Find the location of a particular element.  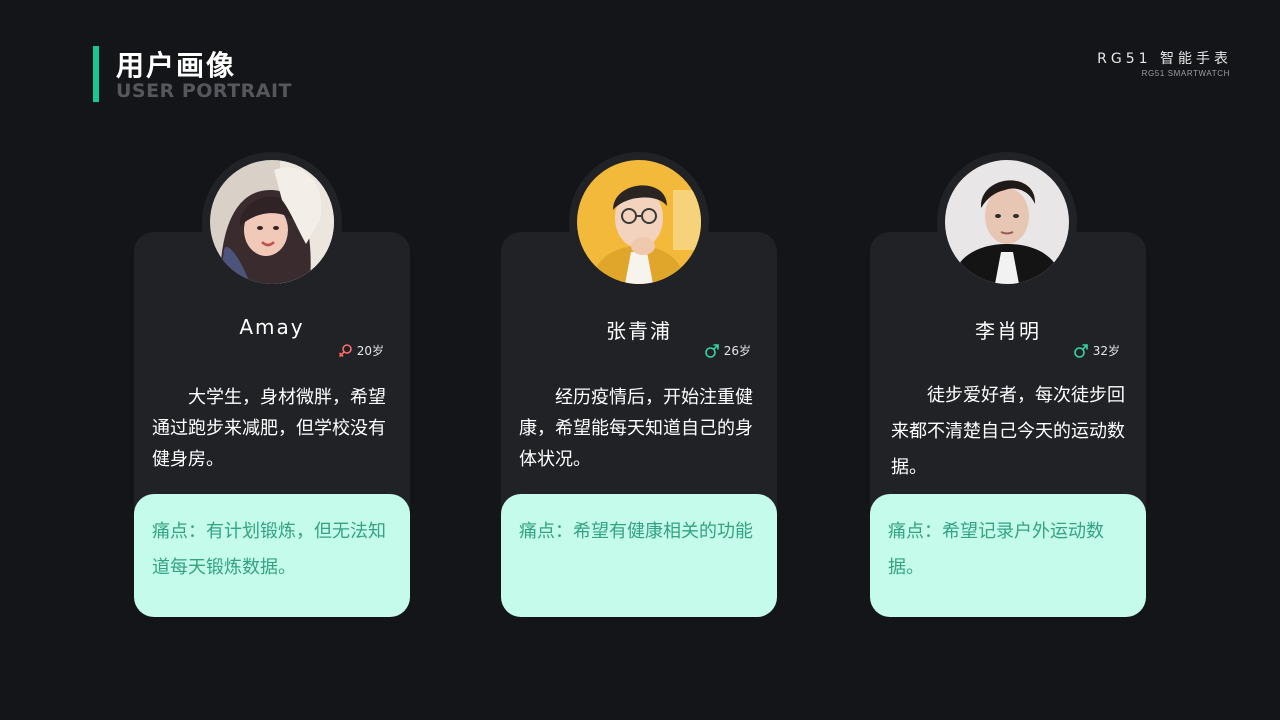

persona-meta: 20岁 is located at coordinates (360, 350).